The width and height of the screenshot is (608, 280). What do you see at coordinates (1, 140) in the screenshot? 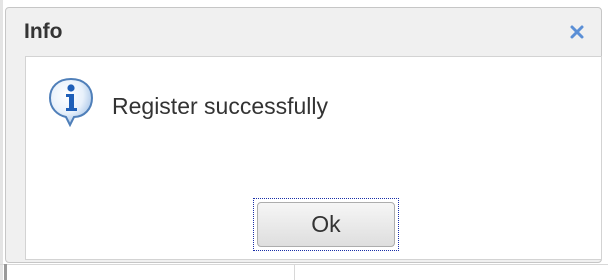
I see `background-left-border` at bounding box center [1, 140].